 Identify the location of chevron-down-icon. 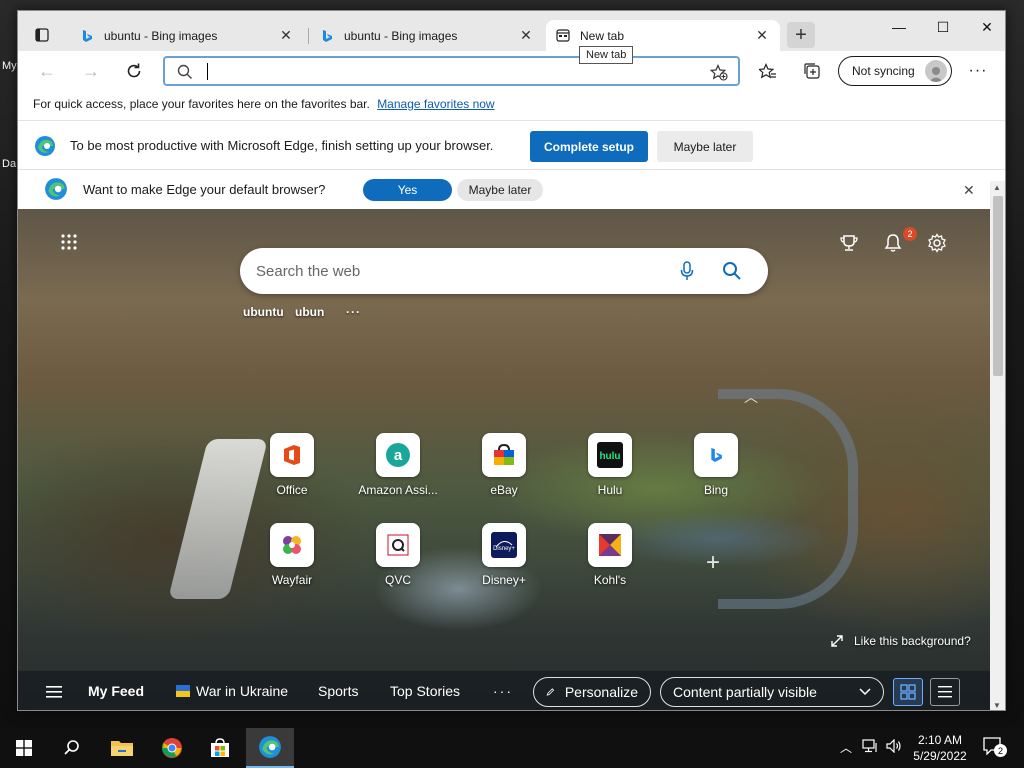
(865, 692).